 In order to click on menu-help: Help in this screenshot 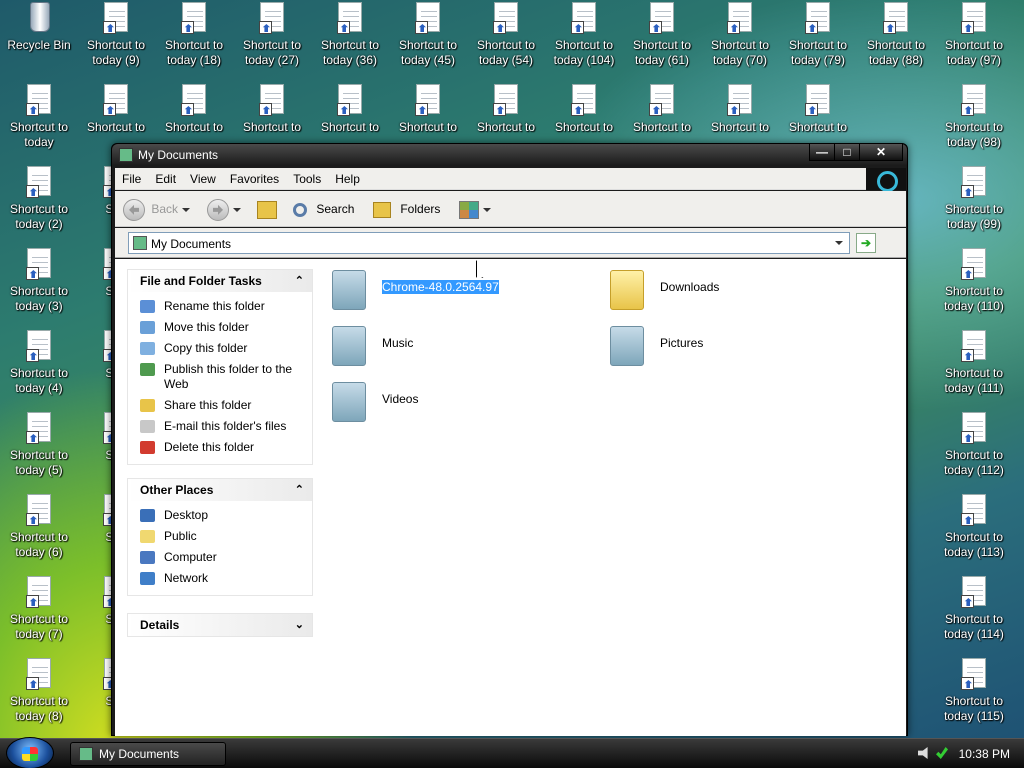, I will do `click(347, 177)`.